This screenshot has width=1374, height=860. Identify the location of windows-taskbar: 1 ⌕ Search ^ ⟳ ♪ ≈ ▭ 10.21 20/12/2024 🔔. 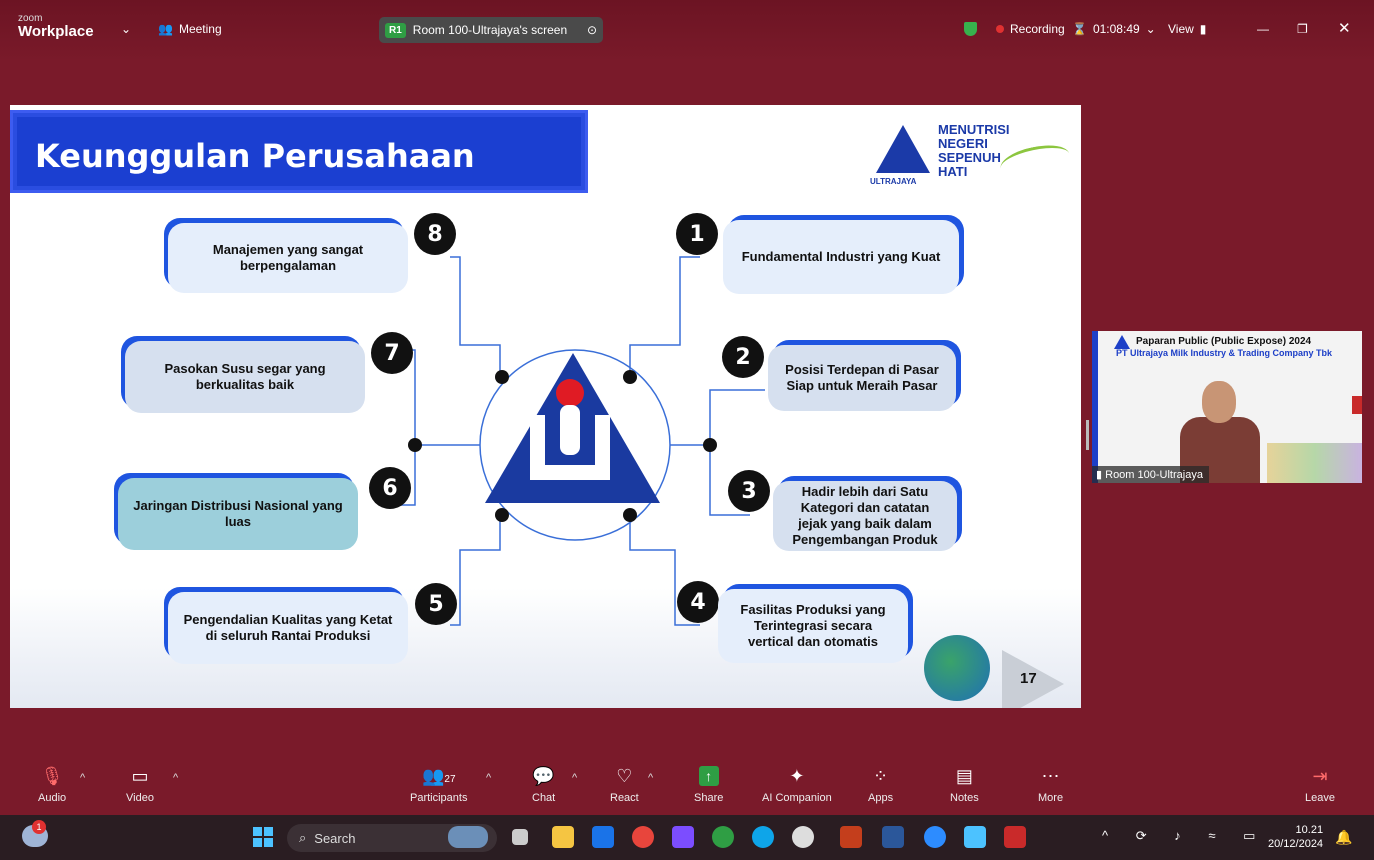
(687, 837).